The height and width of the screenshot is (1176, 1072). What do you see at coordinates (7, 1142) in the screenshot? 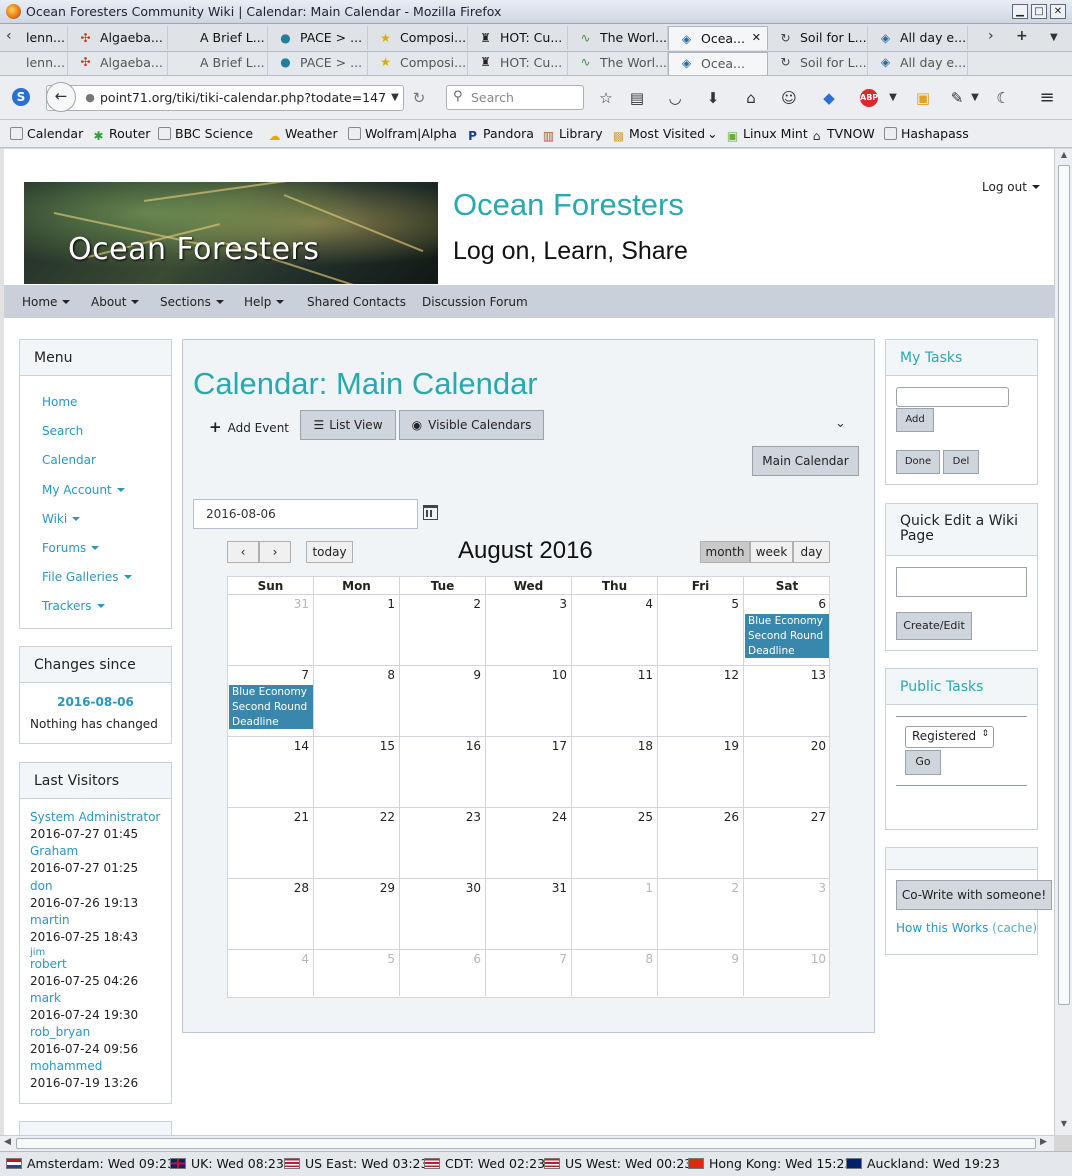
I see `scroll-left-icon: ◀` at bounding box center [7, 1142].